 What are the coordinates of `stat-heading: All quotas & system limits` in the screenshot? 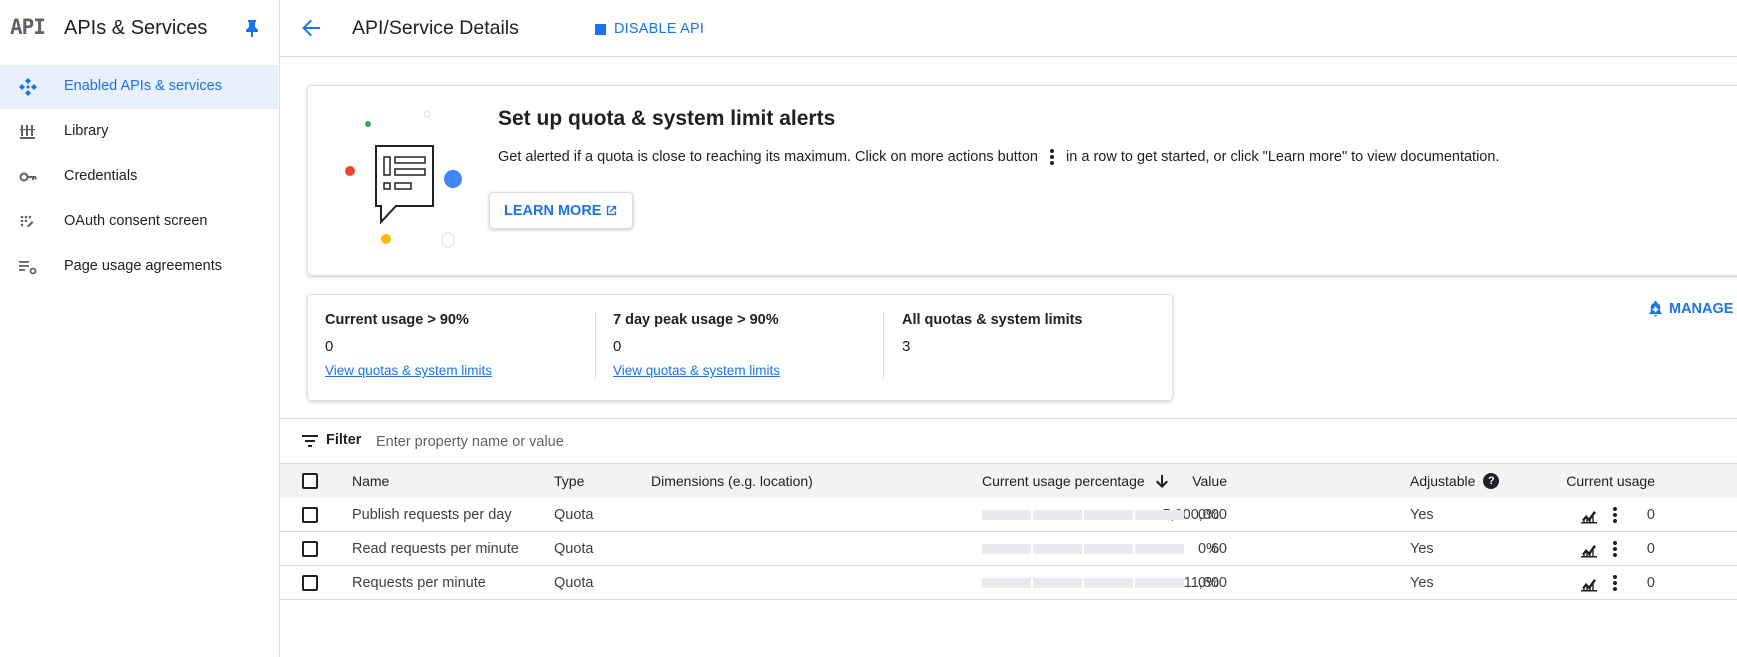 It's located at (992, 320).